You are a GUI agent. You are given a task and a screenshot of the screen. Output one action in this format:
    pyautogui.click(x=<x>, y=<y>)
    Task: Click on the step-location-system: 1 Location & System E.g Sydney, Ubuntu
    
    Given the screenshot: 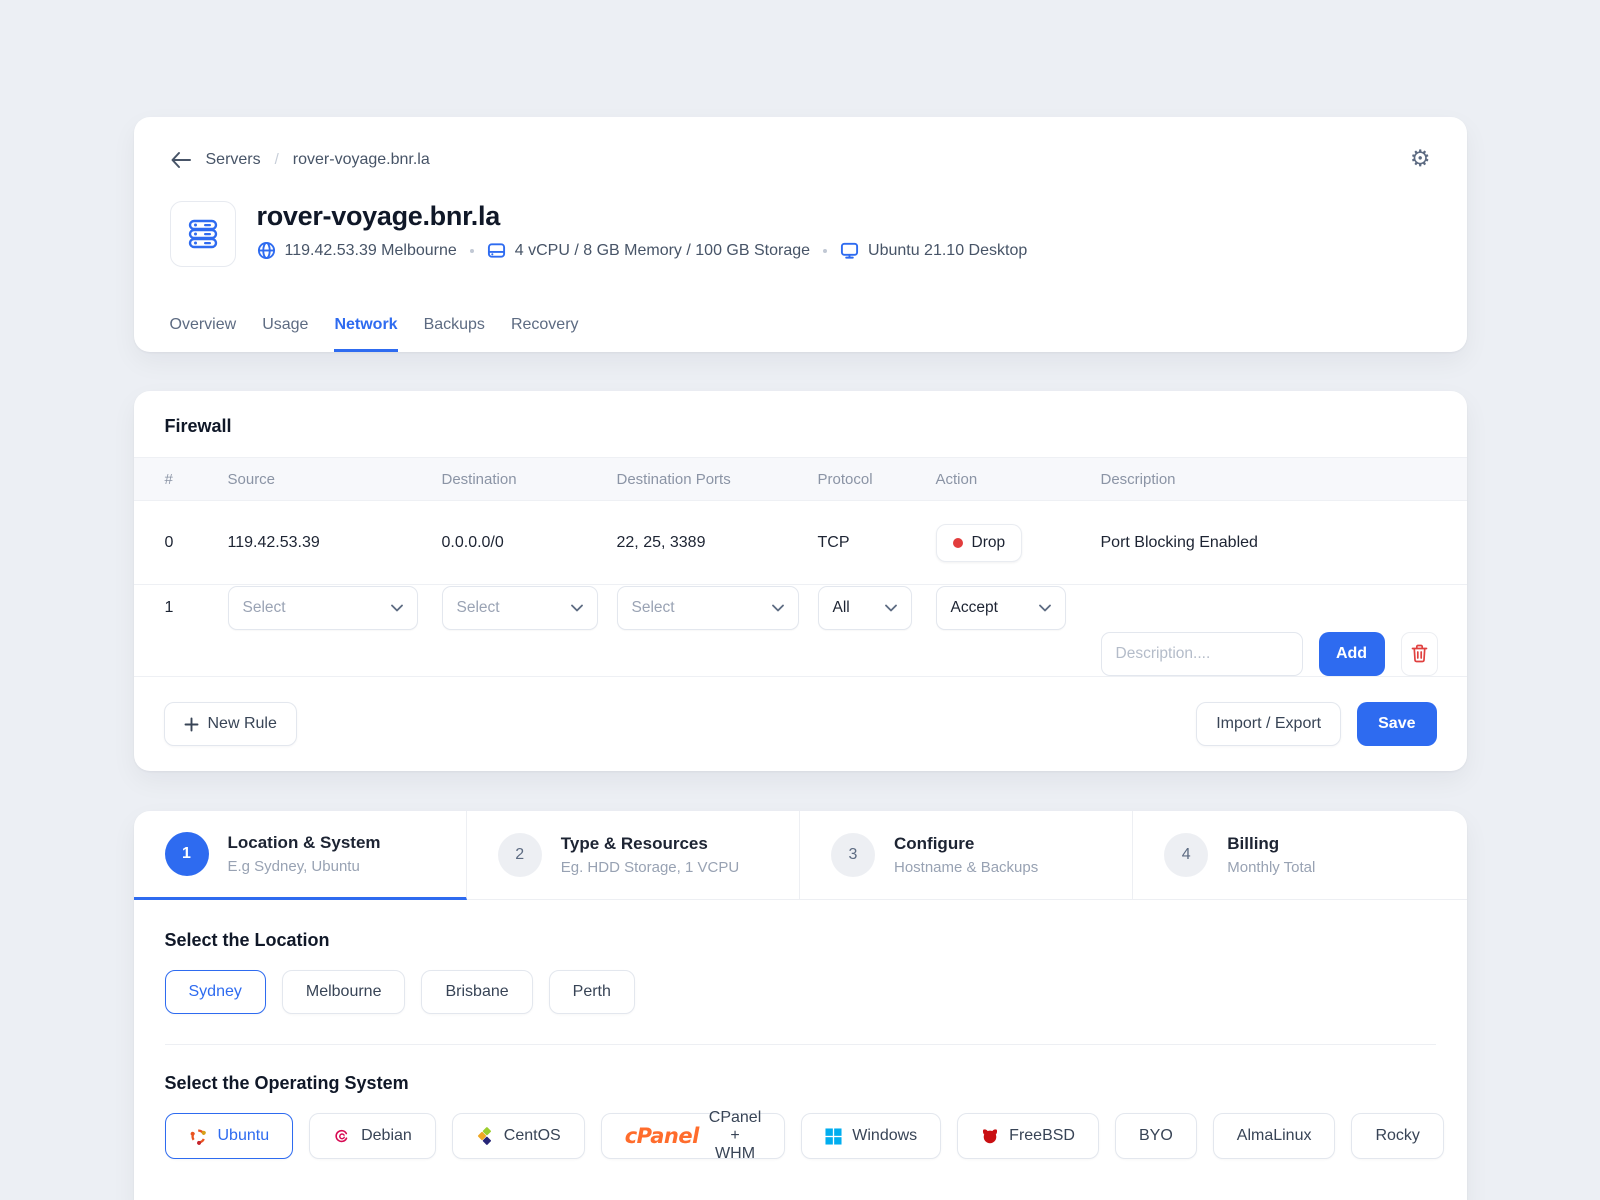 What is the action you would take?
    pyautogui.click(x=300, y=855)
    